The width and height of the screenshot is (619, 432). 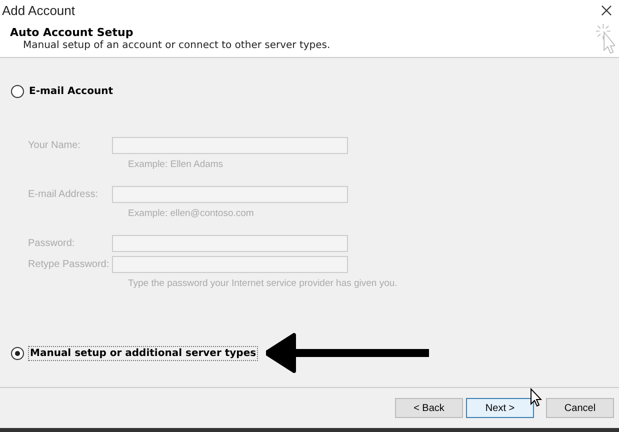 What do you see at coordinates (262, 284) in the screenshot?
I see `hint-text: Type the password your Internet service provider has given you.` at bounding box center [262, 284].